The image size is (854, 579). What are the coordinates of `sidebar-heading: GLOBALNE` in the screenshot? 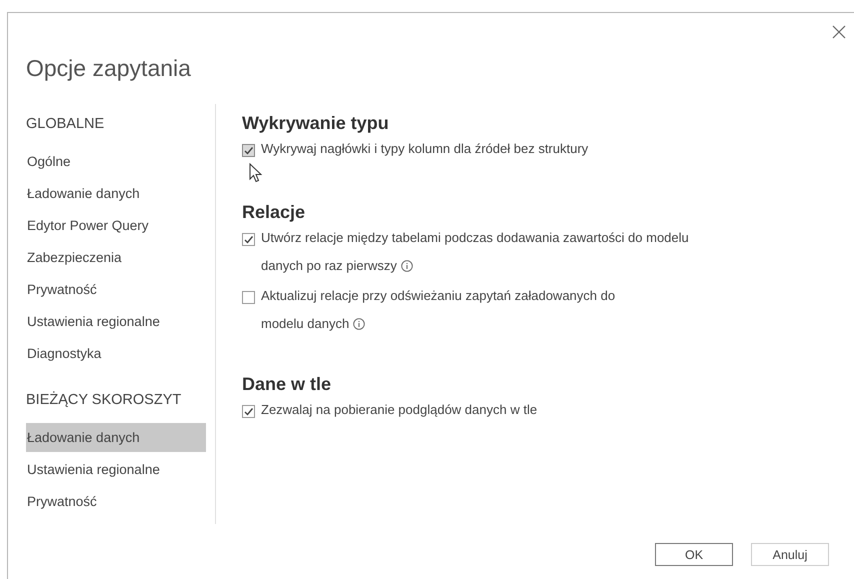 It's located at (66, 124).